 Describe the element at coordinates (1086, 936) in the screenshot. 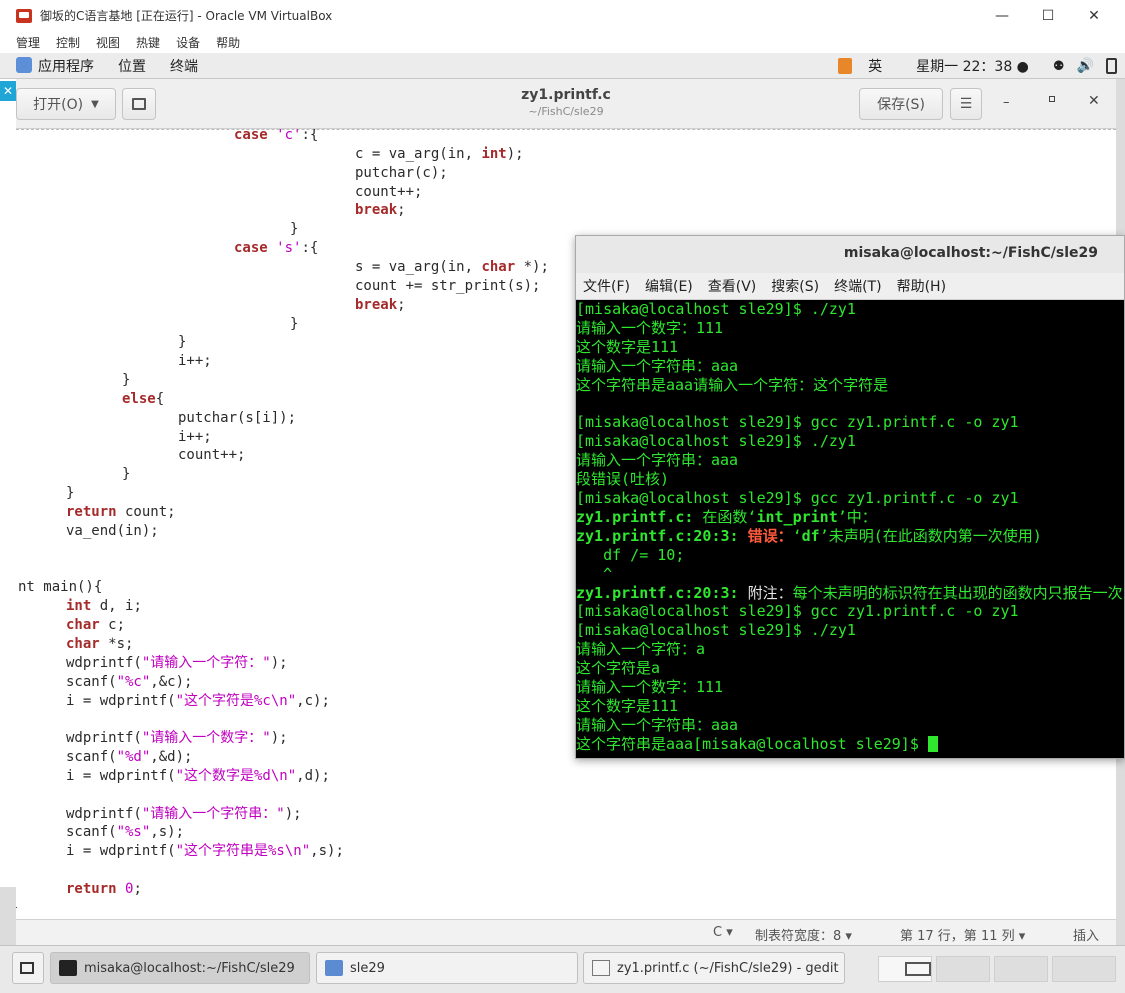

I see `insert-mode: 插入` at that location.